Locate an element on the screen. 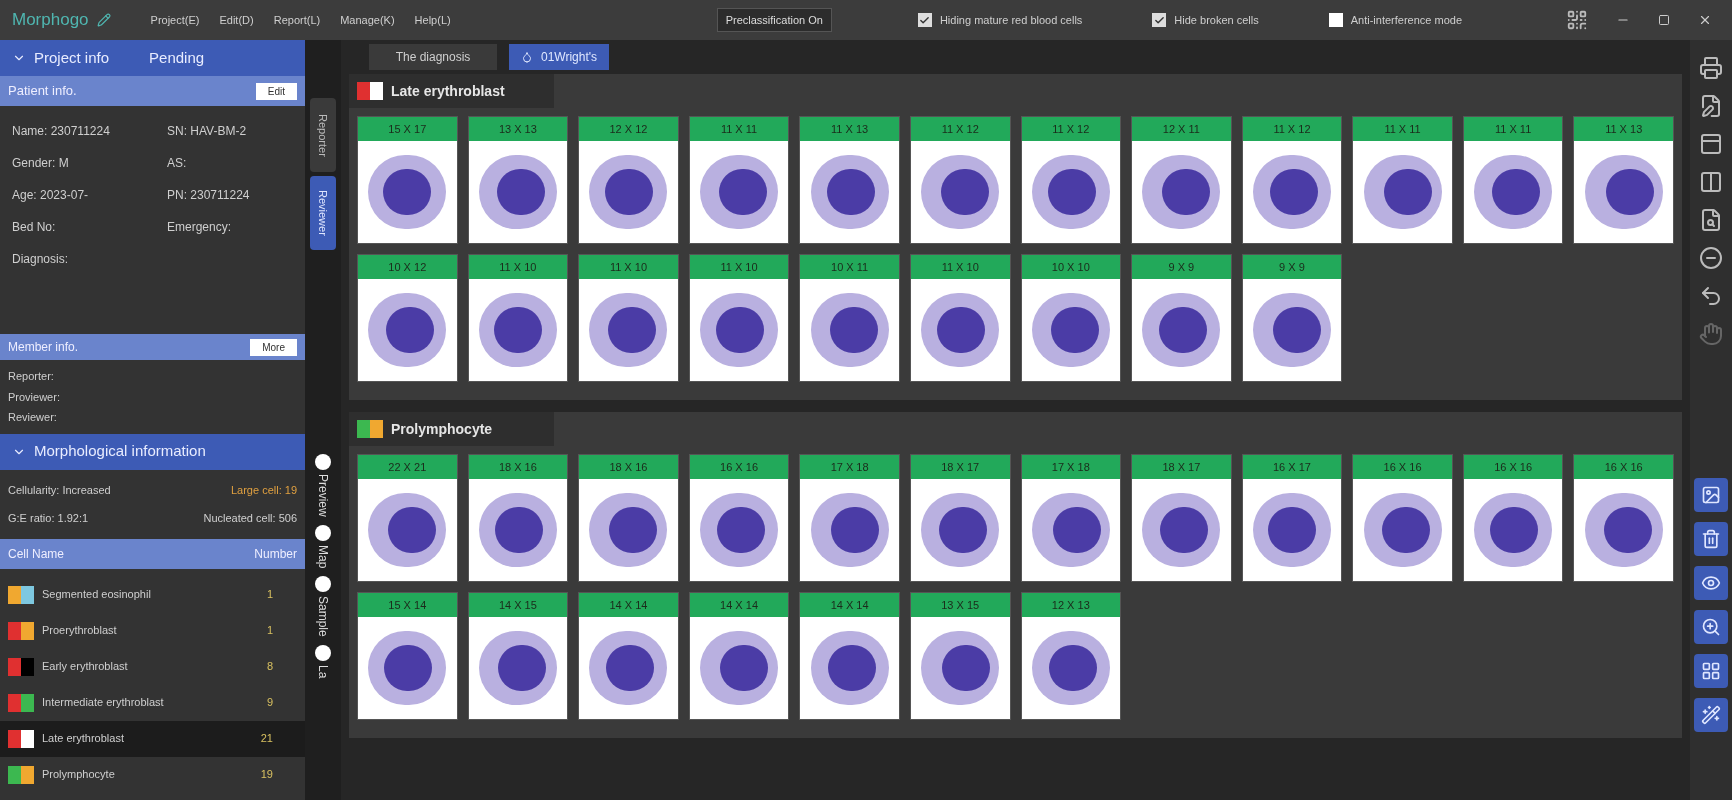 The image size is (1732, 800). cell-size-label: 13 X 15 is located at coordinates (960, 605).